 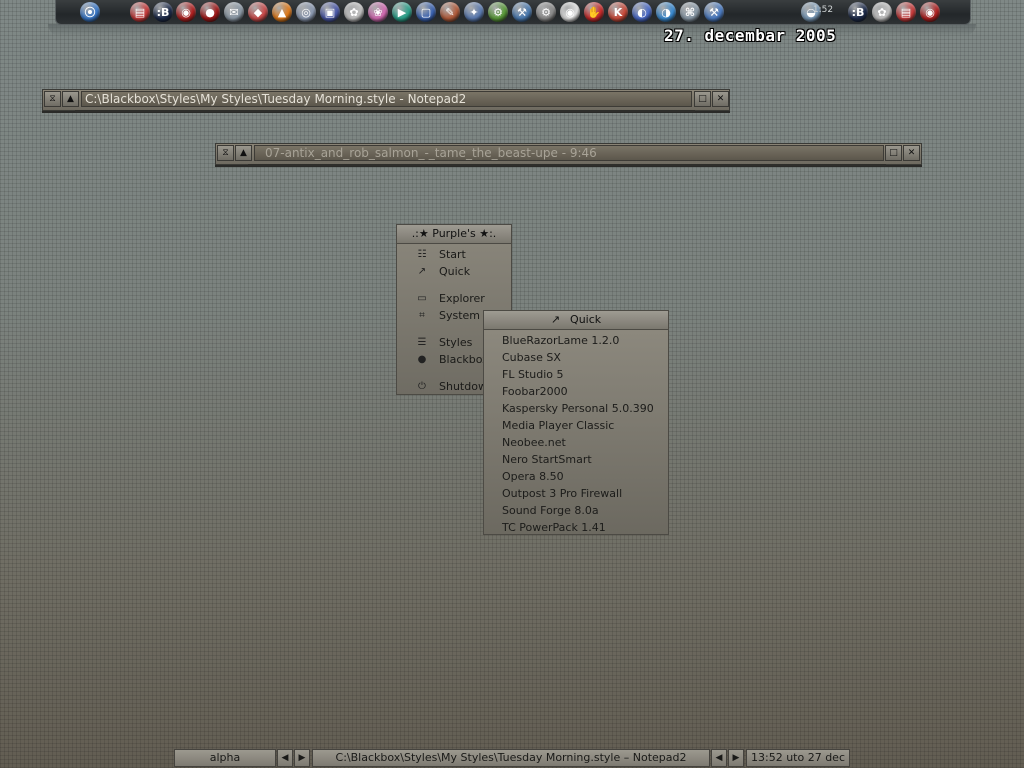 I want to click on red-orb-icon: ●, so click(x=210, y=12).